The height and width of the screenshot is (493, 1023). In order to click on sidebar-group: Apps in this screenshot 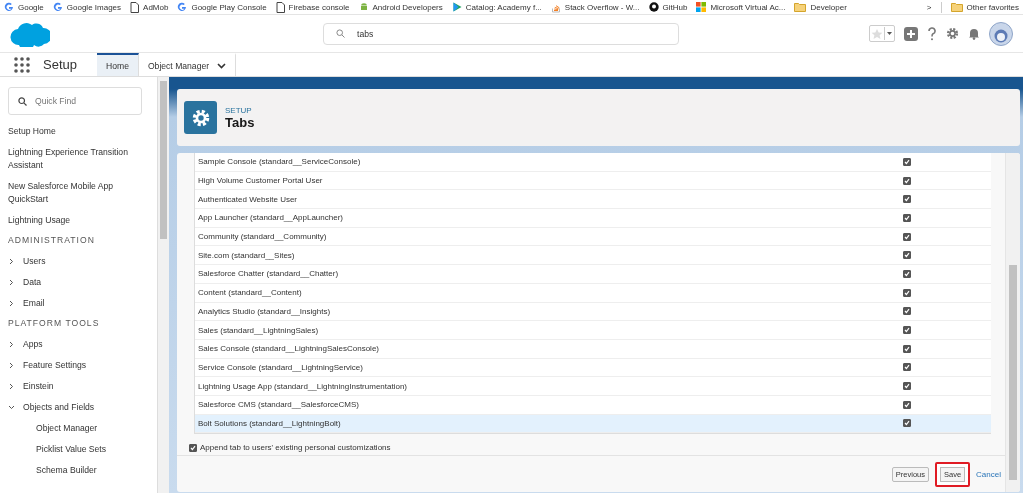, I will do `click(82, 344)`.